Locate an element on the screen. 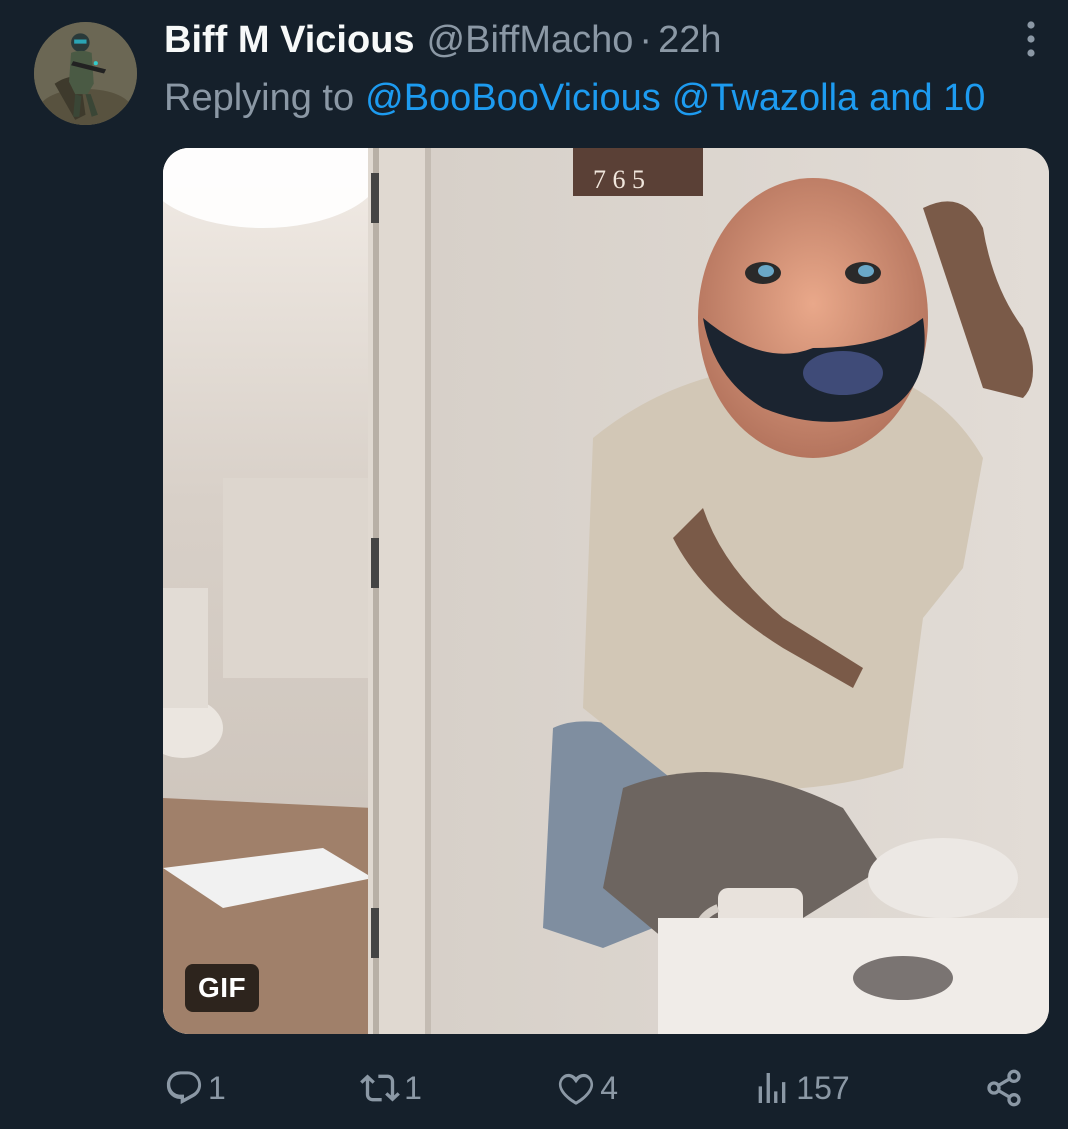  avatar-image is located at coordinates (85, 73).